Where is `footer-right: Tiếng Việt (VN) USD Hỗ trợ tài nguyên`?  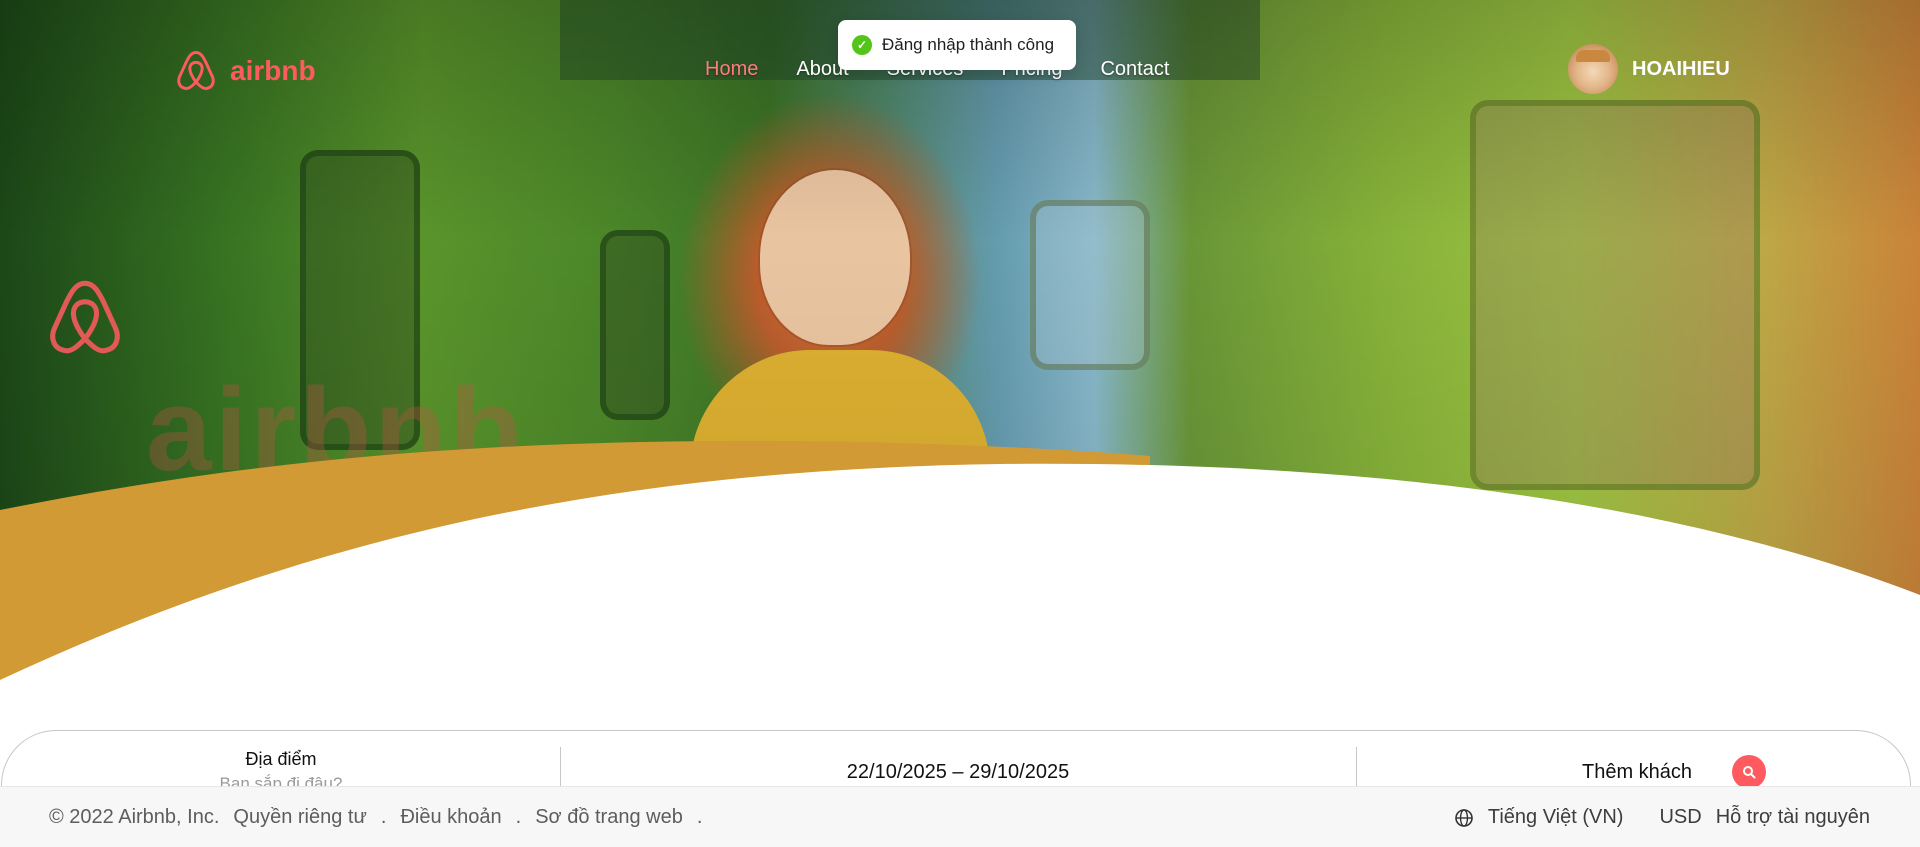 footer-right: Tiếng Việt (VN) USD Hỗ trợ tài nguyên is located at coordinates (1662, 817).